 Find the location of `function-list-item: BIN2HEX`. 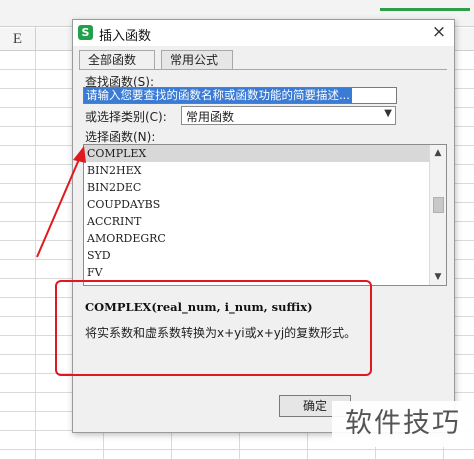

function-list-item: BIN2HEX is located at coordinates (256, 170).